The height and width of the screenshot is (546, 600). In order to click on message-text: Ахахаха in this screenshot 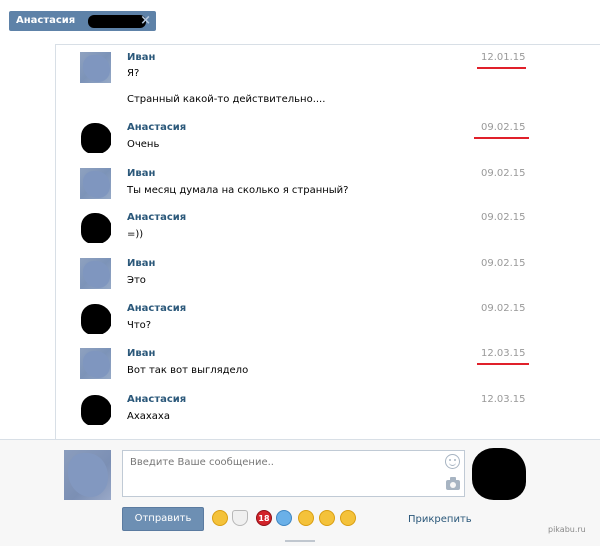, I will do `click(148, 416)`.